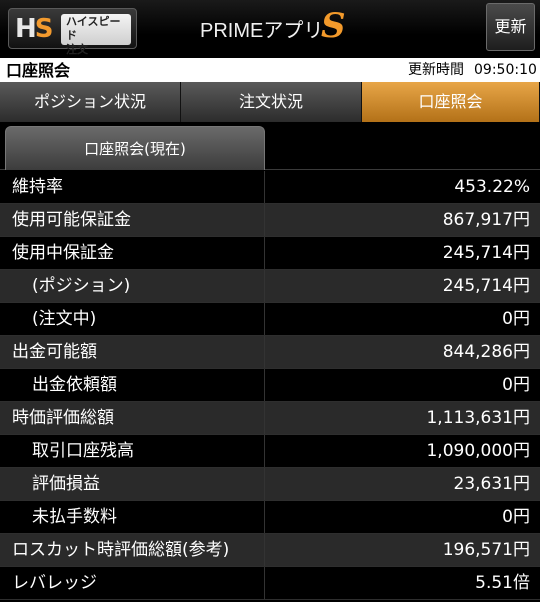 Image resolution: width=540 pixels, height=602 pixels. What do you see at coordinates (63, 253) in the screenshot?
I see `row-label: 使用中保証金` at bounding box center [63, 253].